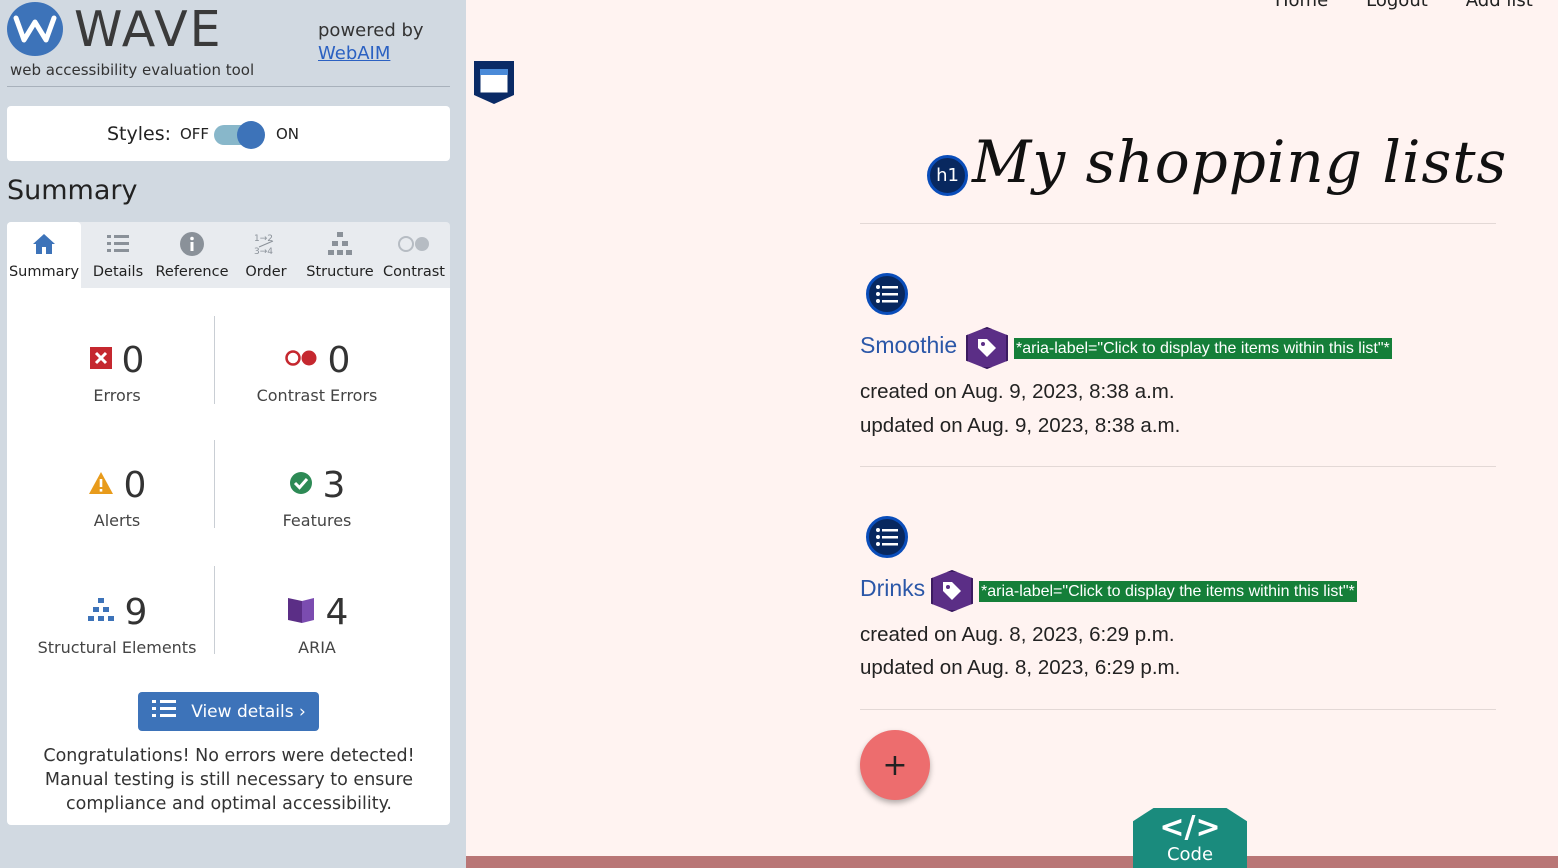 The height and width of the screenshot is (868, 1558). I want to click on tab-summary: Summary, so click(44, 255).